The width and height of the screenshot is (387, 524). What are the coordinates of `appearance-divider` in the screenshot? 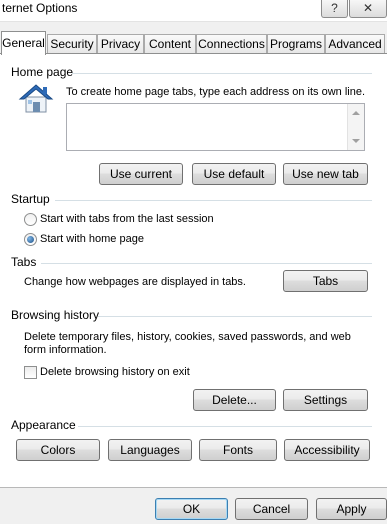 It's located at (225, 426).